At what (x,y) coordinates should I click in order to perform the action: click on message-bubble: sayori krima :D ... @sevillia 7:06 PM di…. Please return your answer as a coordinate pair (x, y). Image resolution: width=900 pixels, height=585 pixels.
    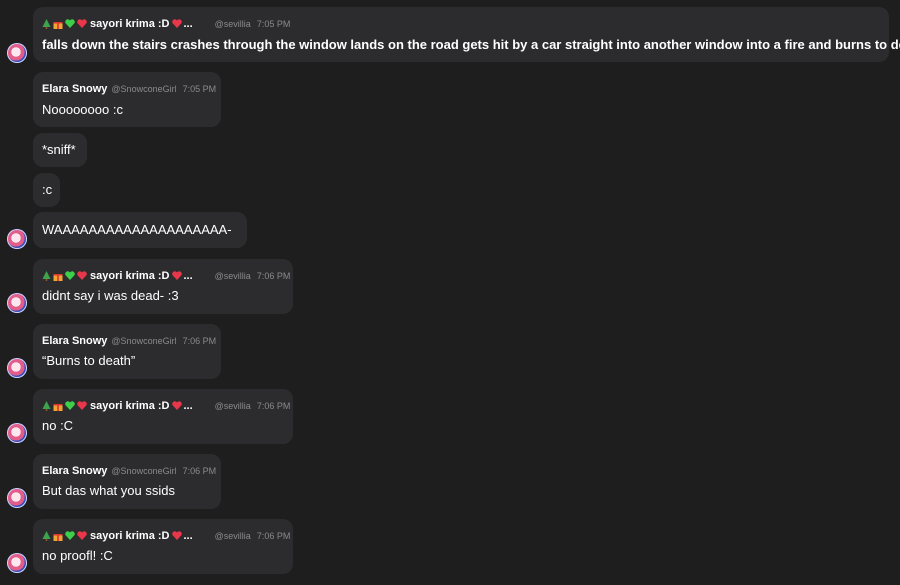
    Looking at the image, I should click on (163, 286).